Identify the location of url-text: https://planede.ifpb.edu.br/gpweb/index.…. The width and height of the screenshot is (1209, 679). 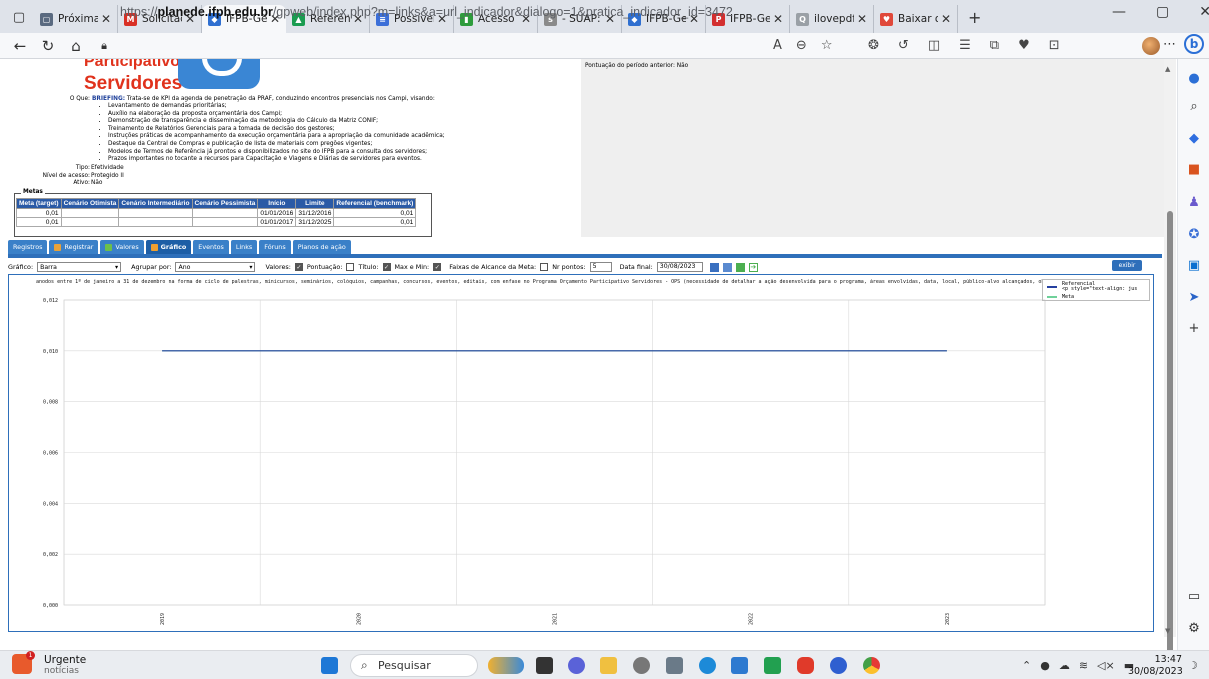
(426, 12).